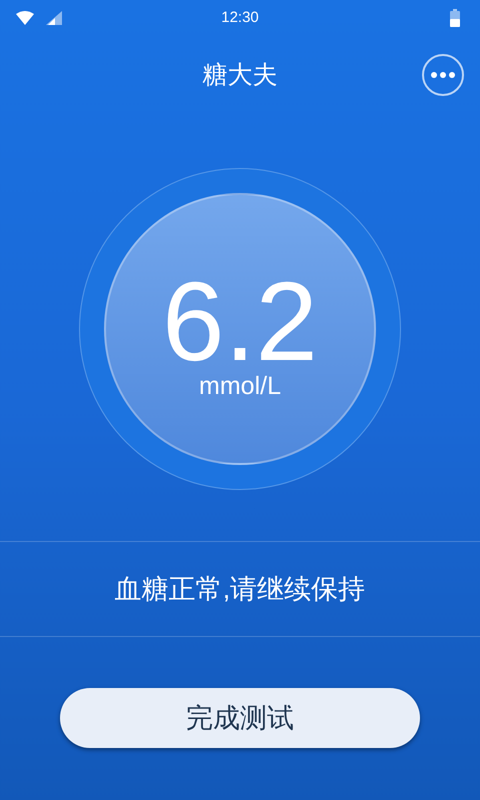 The width and height of the screenshot is (480, 800). What do you see at coordinates (240, 386) in the screenshot?
I see `unit-label: mmol/L` at bounding box center [240, 386].